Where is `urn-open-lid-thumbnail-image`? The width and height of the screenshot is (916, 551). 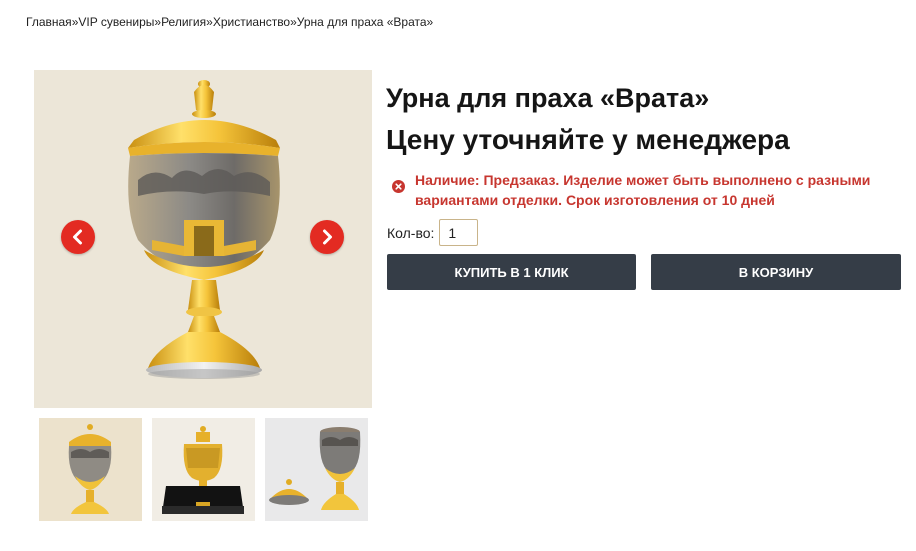 urn-open-lid-thumbnail-image is located at coordinates (315, 468).